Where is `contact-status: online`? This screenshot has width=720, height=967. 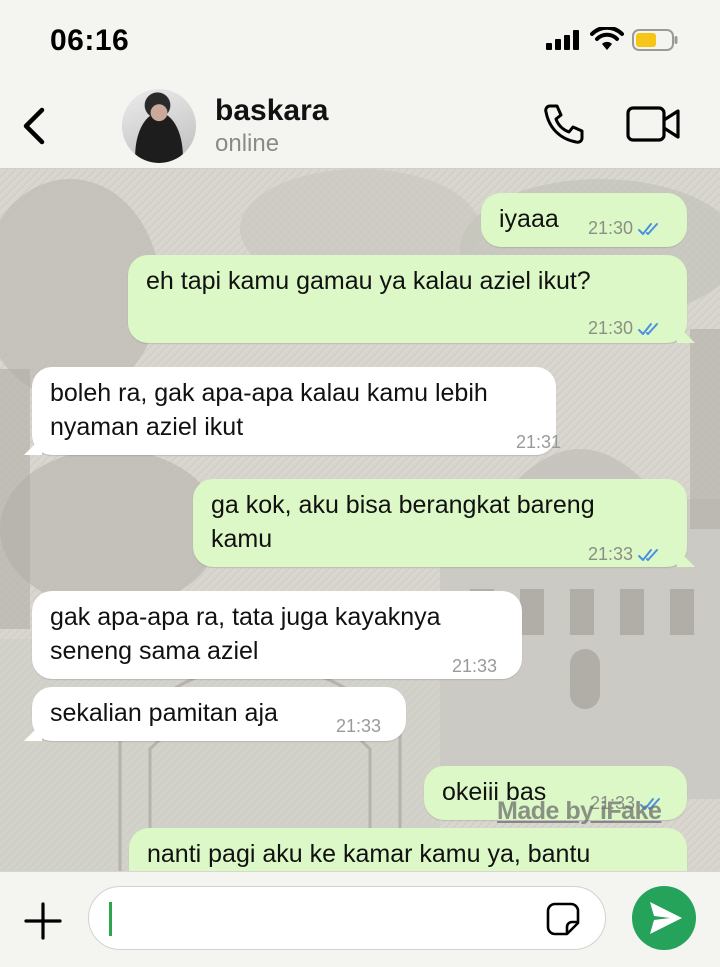
contact-status: online is located at coordinates (247, 143).